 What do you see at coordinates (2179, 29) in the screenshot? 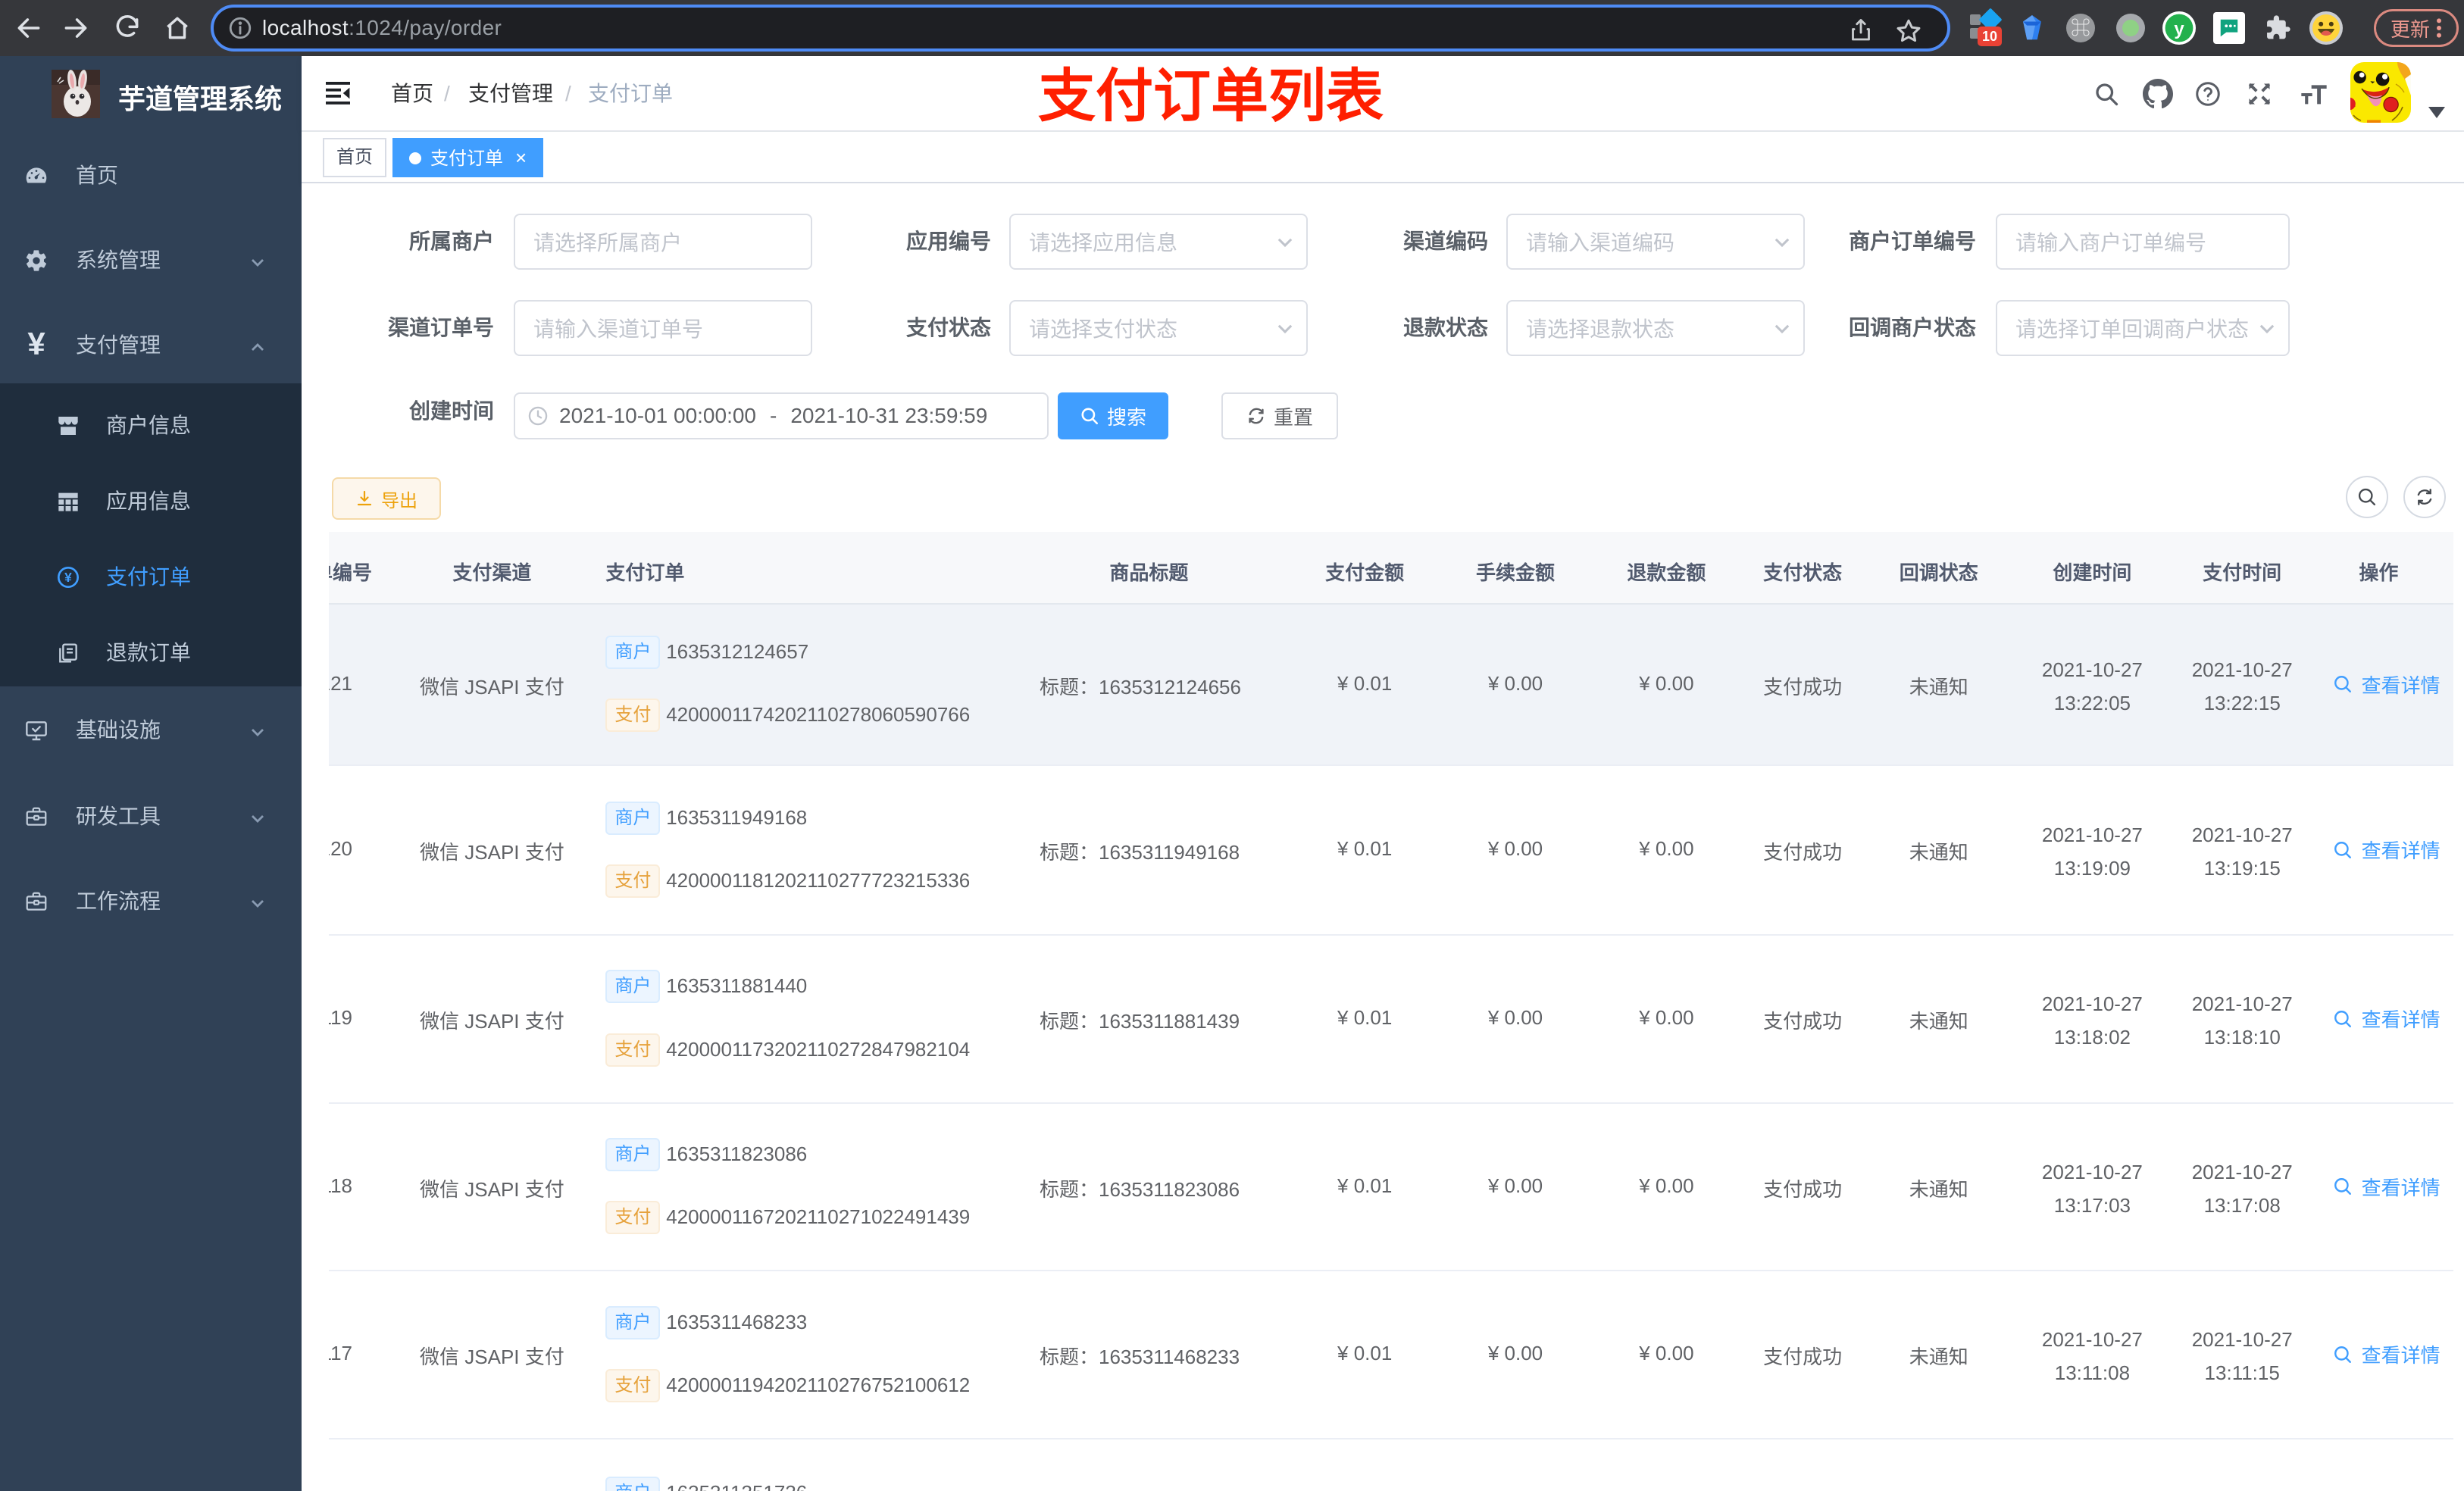
I see `svg-text: y` at bounding box center [2179, 29].